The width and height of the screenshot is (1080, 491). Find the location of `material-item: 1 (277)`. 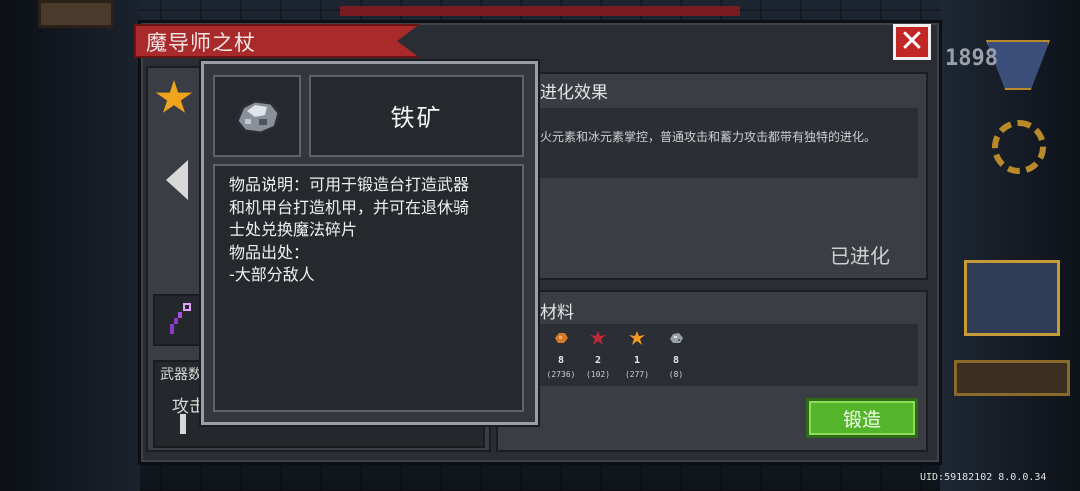

material-item: 1 (277) is located at coordinates (637, 354).